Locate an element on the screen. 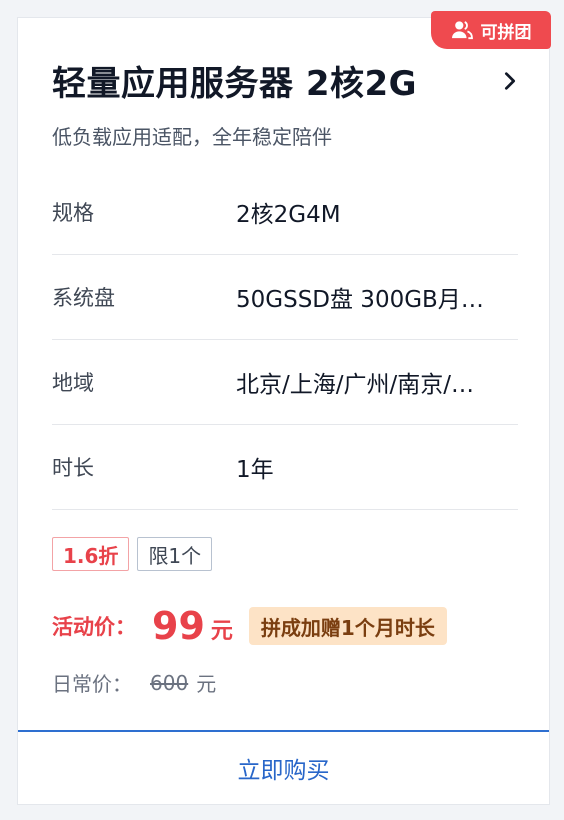  discount-tag: 1.6折 is located at coordinates (91, 554).